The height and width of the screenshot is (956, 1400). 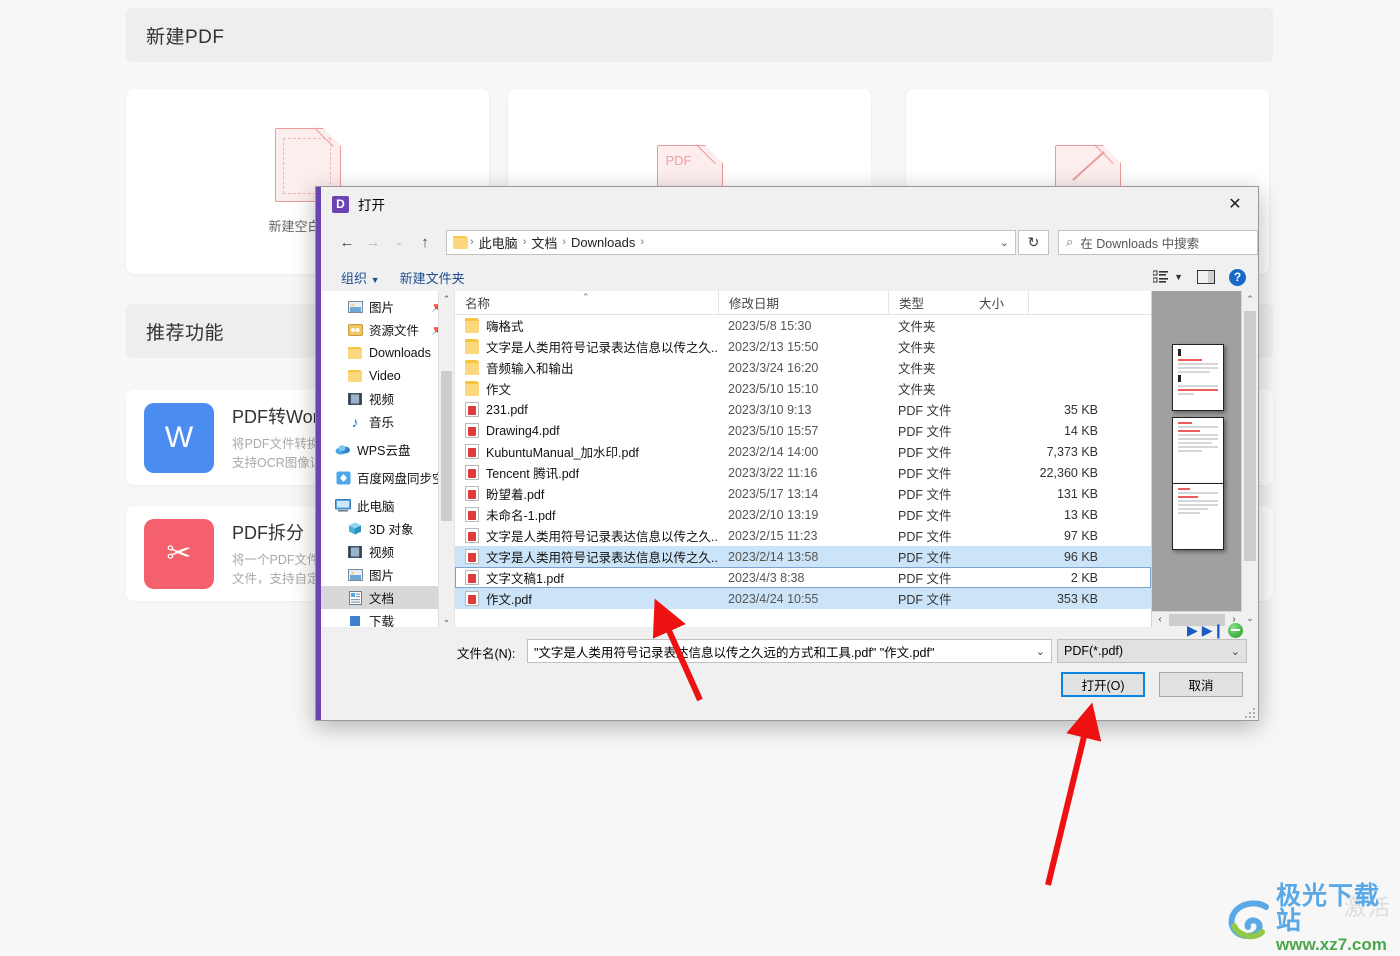 What do you see at coordinates (179, 438) in the screenshot?
I see `pdf-to-word-icon: W` at bounding box center [179, 438].